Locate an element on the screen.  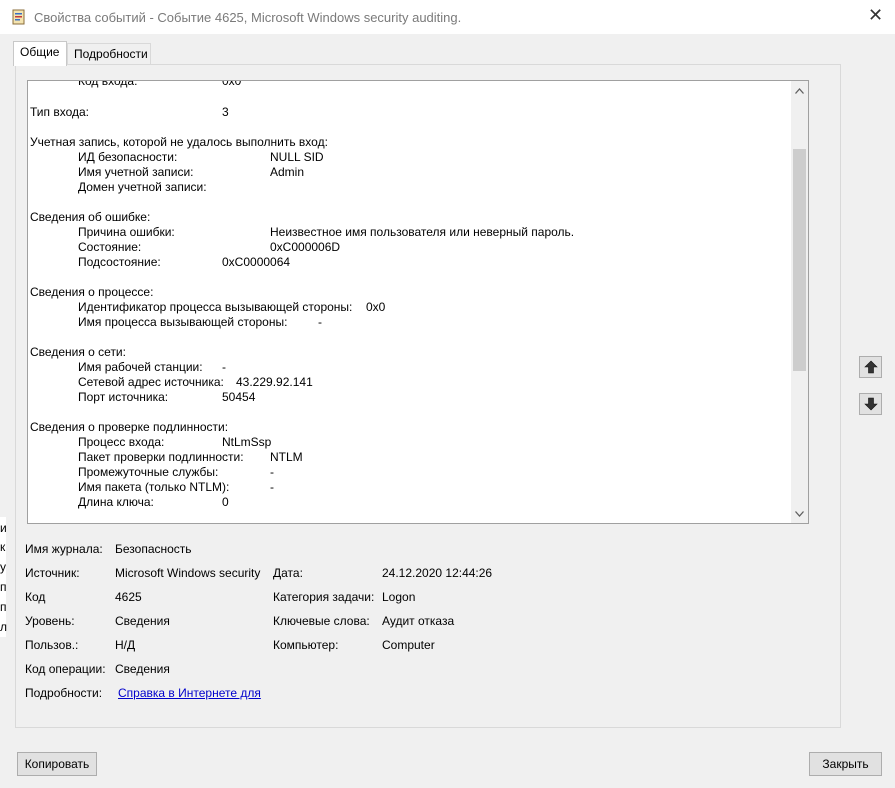
scroll-up-icon is located at coordinates (799, 91).